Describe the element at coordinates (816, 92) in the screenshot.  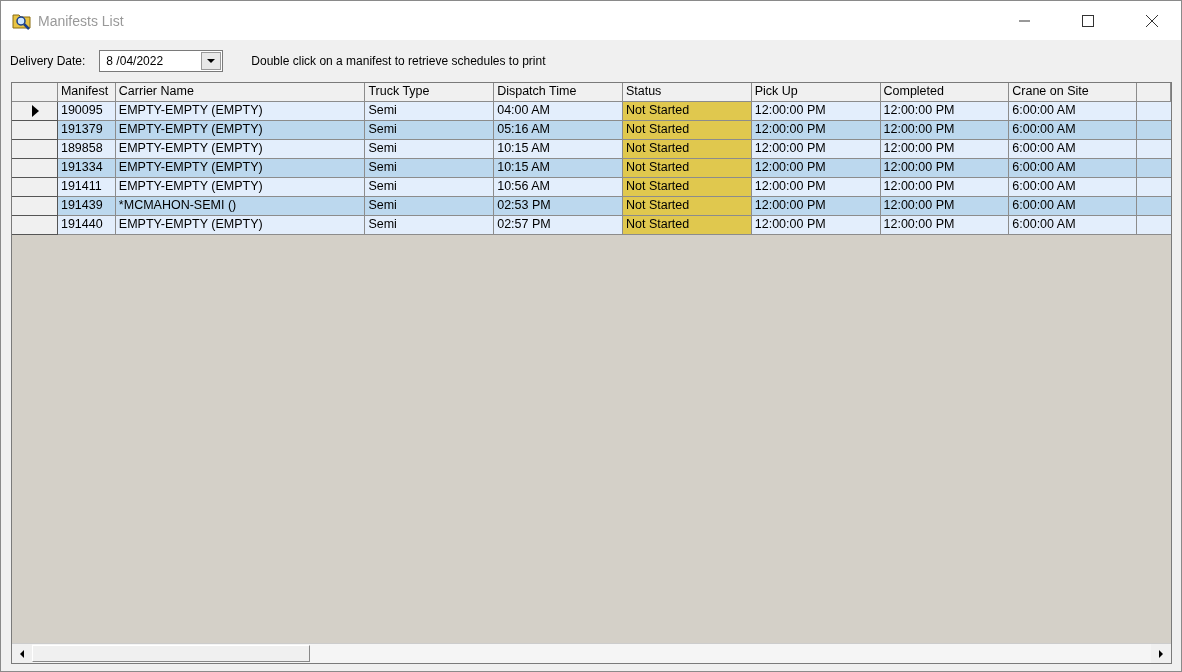
I see `column-header: Pick Up` at that location.